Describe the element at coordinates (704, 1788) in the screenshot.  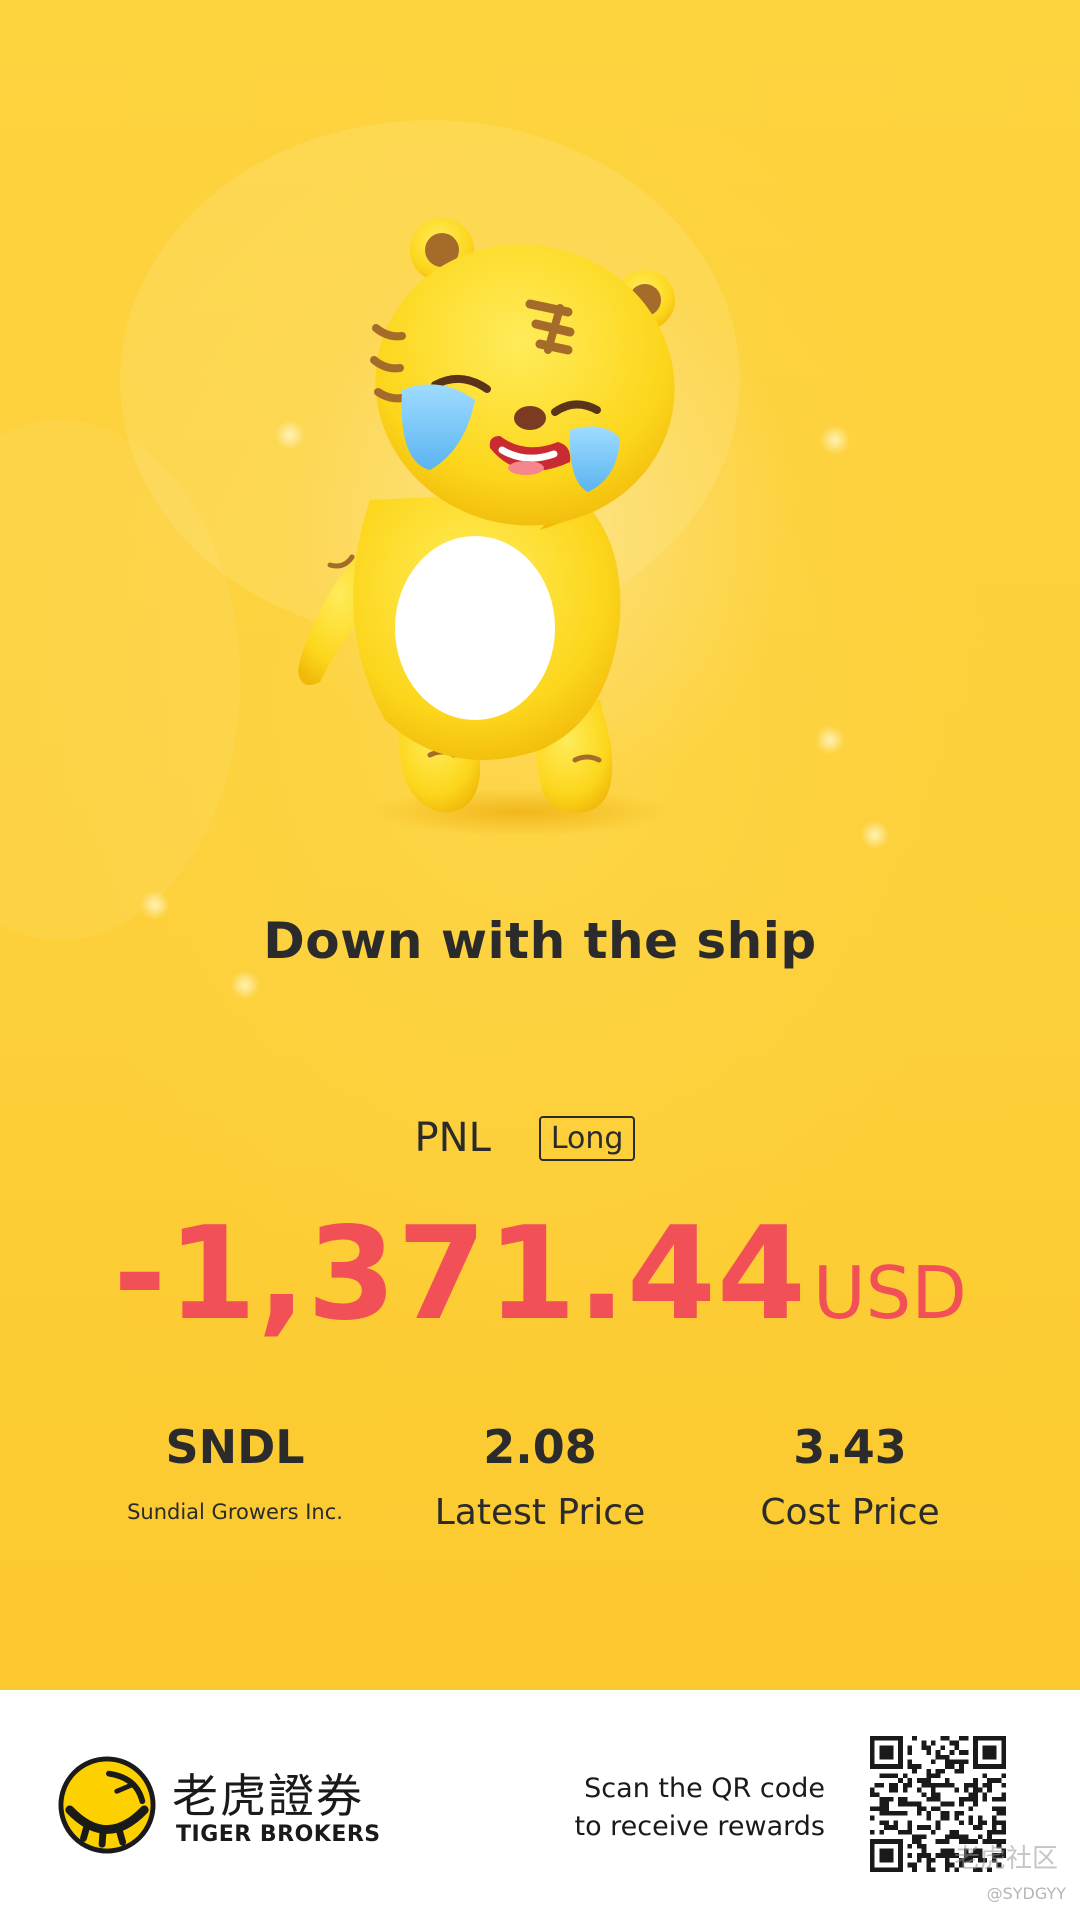
I see `scan-line-1: Scan the QR code` at that location.